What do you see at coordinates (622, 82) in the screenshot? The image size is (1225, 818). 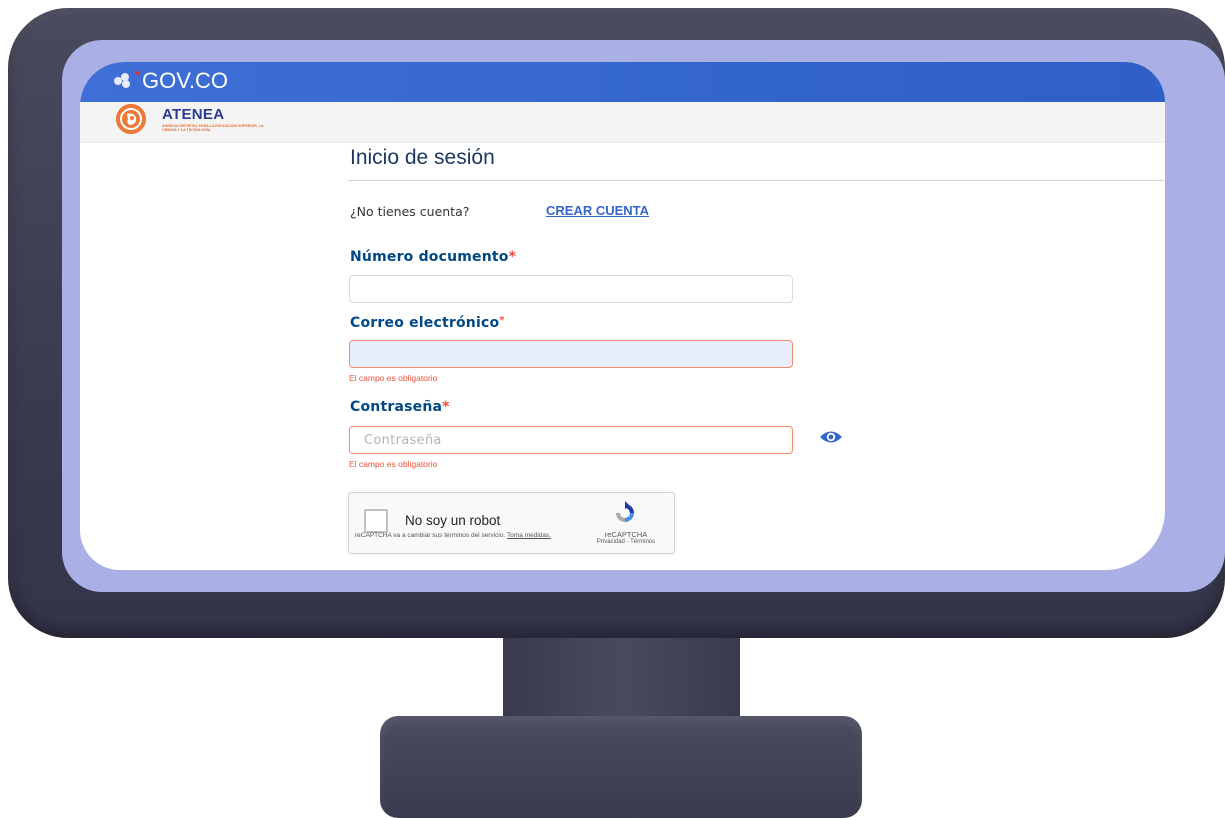 I see `gov-co-header` at bounding box center [622, 82].